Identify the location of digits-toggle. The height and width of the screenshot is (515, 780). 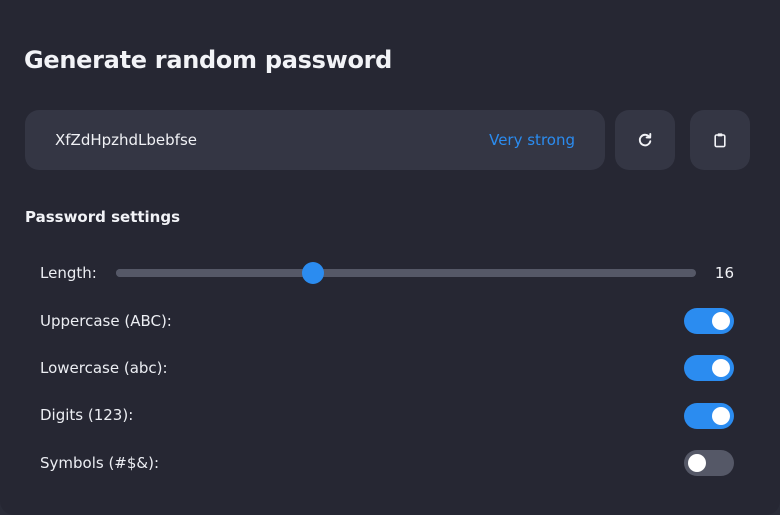
(709, 416).